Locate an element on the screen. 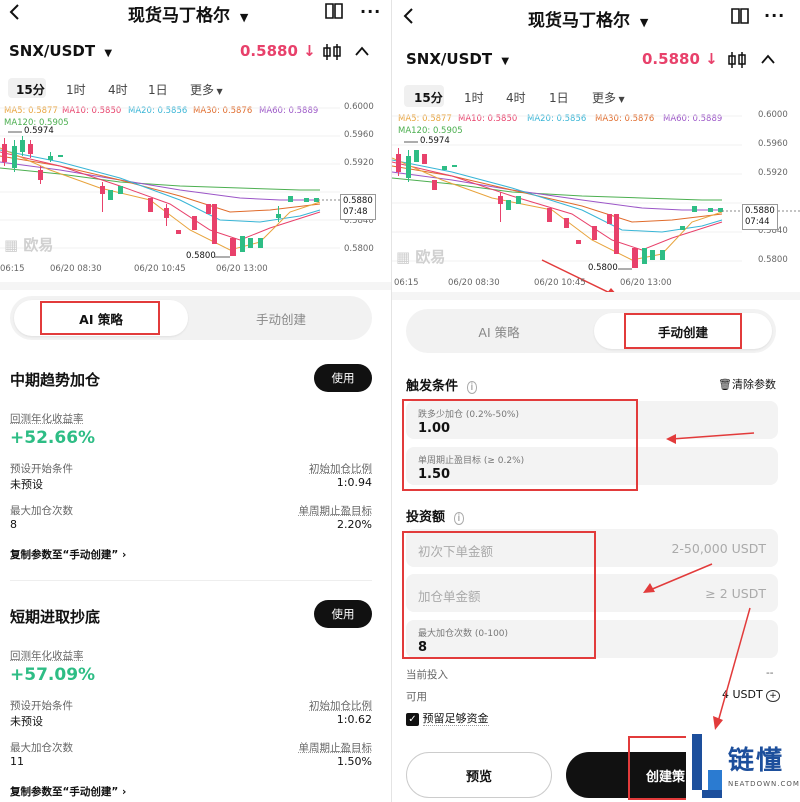  countdown: 07:48 is located at coordinates (355, 212).